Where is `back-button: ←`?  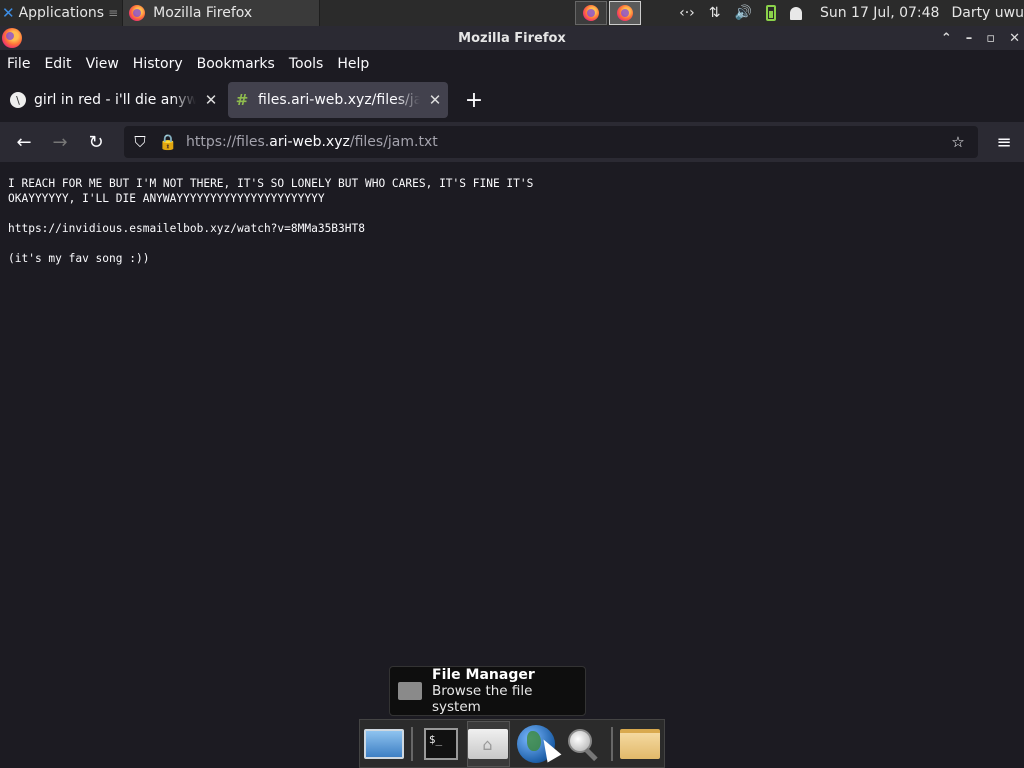 back-button: ← is located at coordinates (24, 142).